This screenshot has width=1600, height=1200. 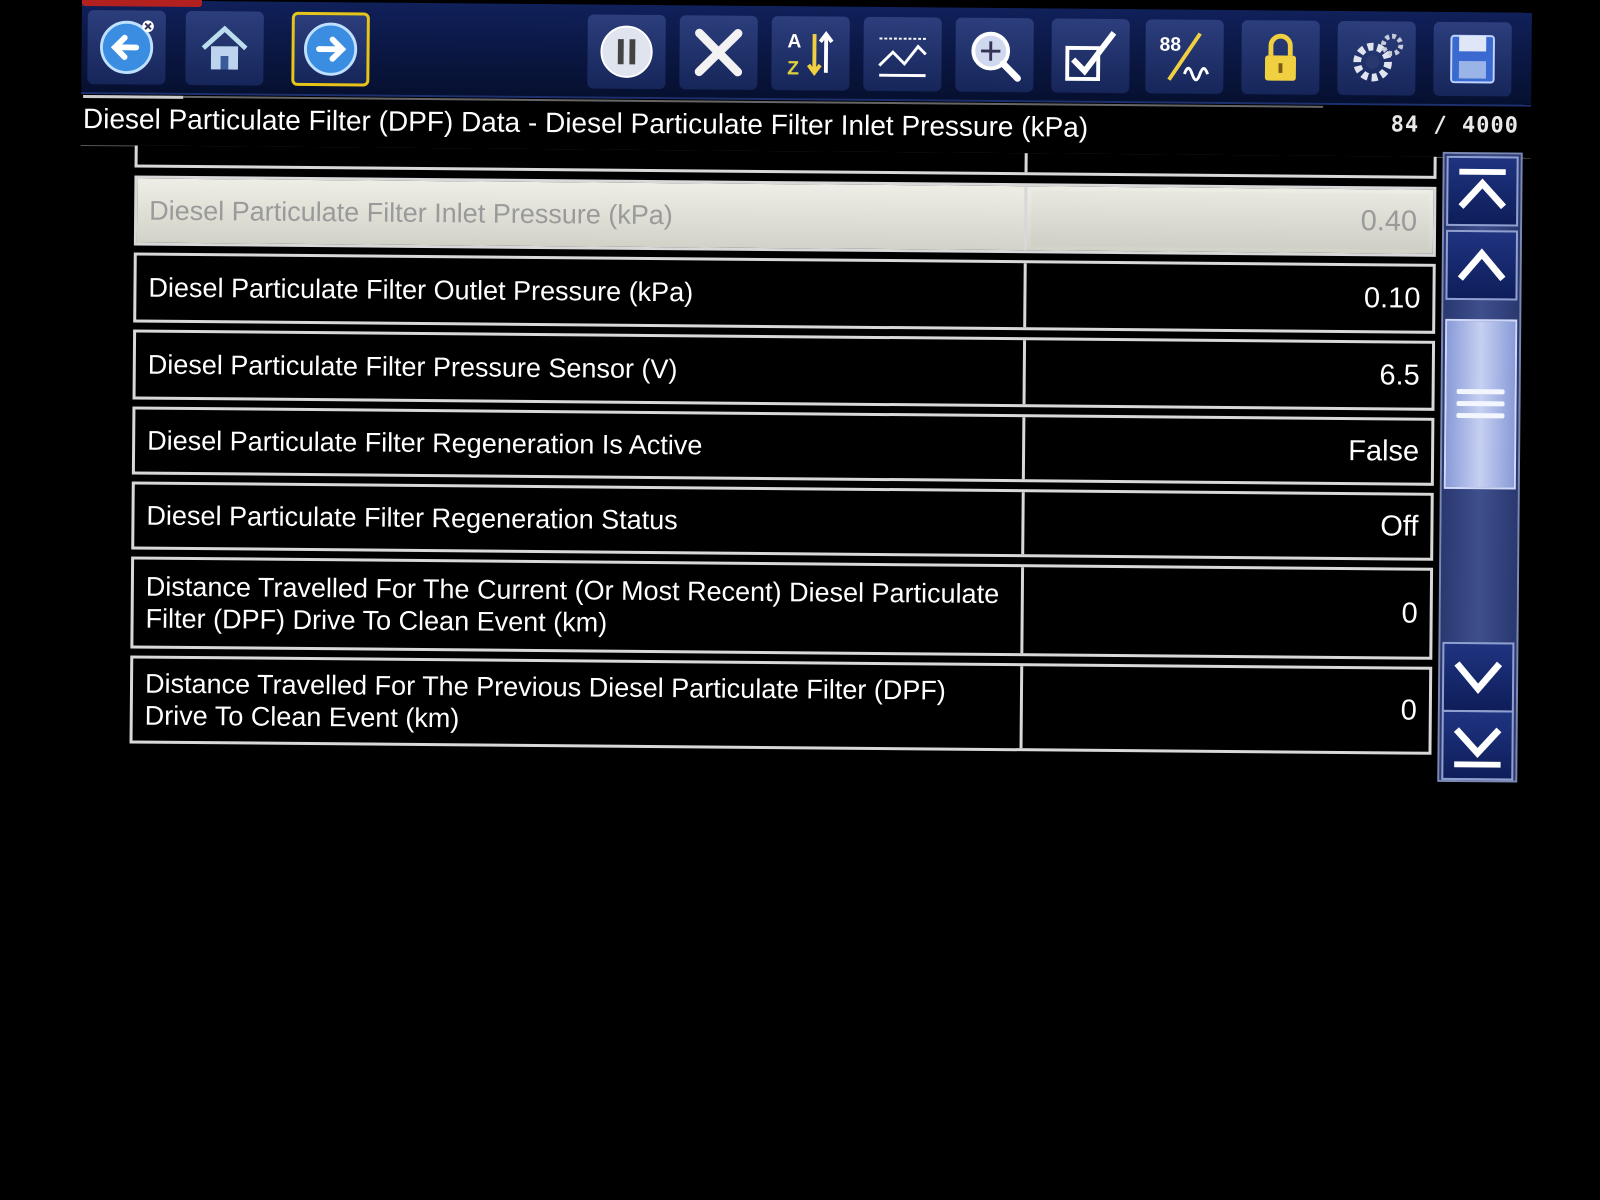 I want to click on pause-button, so click(x=626, y=52).